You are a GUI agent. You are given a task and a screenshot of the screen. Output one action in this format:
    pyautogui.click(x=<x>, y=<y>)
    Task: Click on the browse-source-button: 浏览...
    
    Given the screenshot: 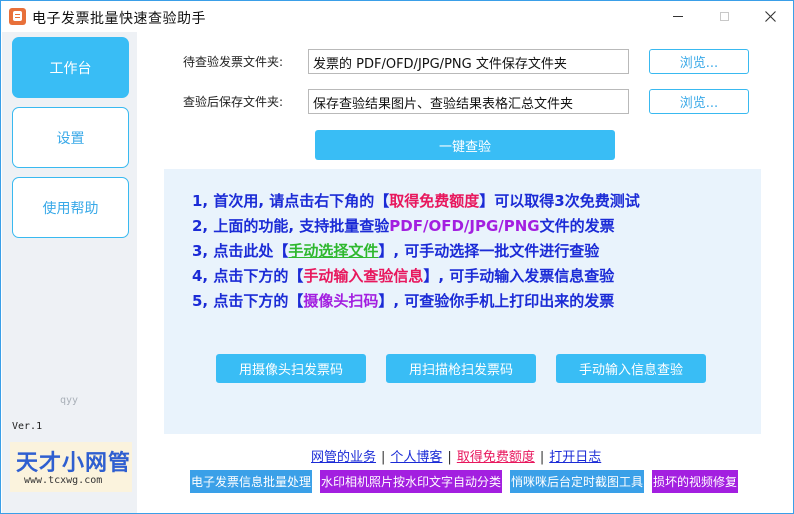 What is the action you would take?
    pyautogui.click(x=699, y=61)
    